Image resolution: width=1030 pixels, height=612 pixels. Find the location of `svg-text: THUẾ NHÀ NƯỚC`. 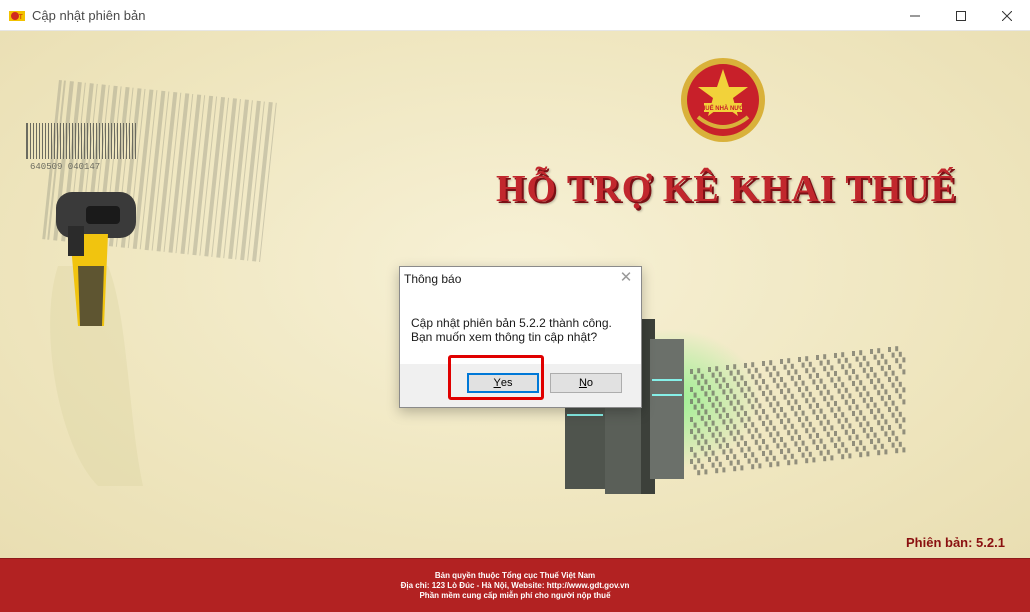

svg-text: THUẾ NHÀ NƯỚC is located at coordinates (723, 108).